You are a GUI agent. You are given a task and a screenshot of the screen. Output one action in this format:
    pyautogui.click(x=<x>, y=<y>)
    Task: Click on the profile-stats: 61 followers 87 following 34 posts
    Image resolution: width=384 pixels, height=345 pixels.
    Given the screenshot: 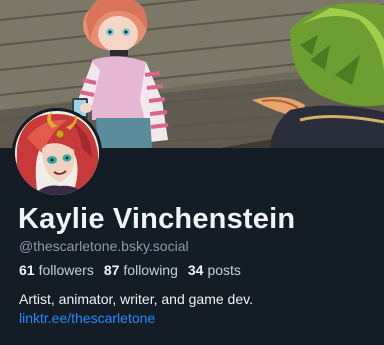 What is the action you would take?
    pyautogui.click(x=130, y=270)
    